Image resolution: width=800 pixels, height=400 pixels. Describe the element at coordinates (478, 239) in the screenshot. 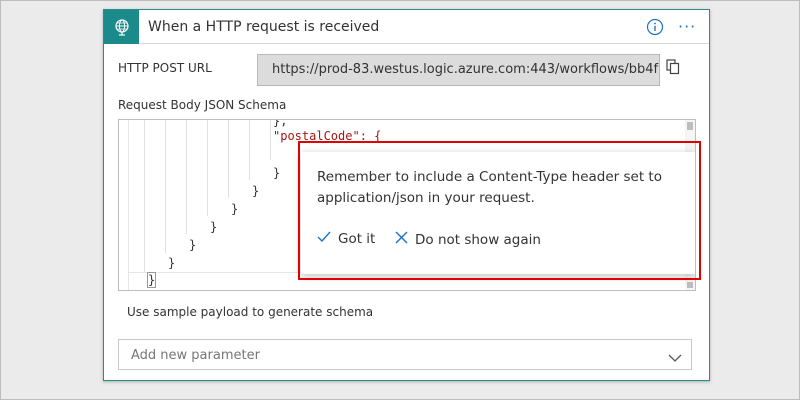

I see `do-not-show-again-label: Do not show again` at that location.